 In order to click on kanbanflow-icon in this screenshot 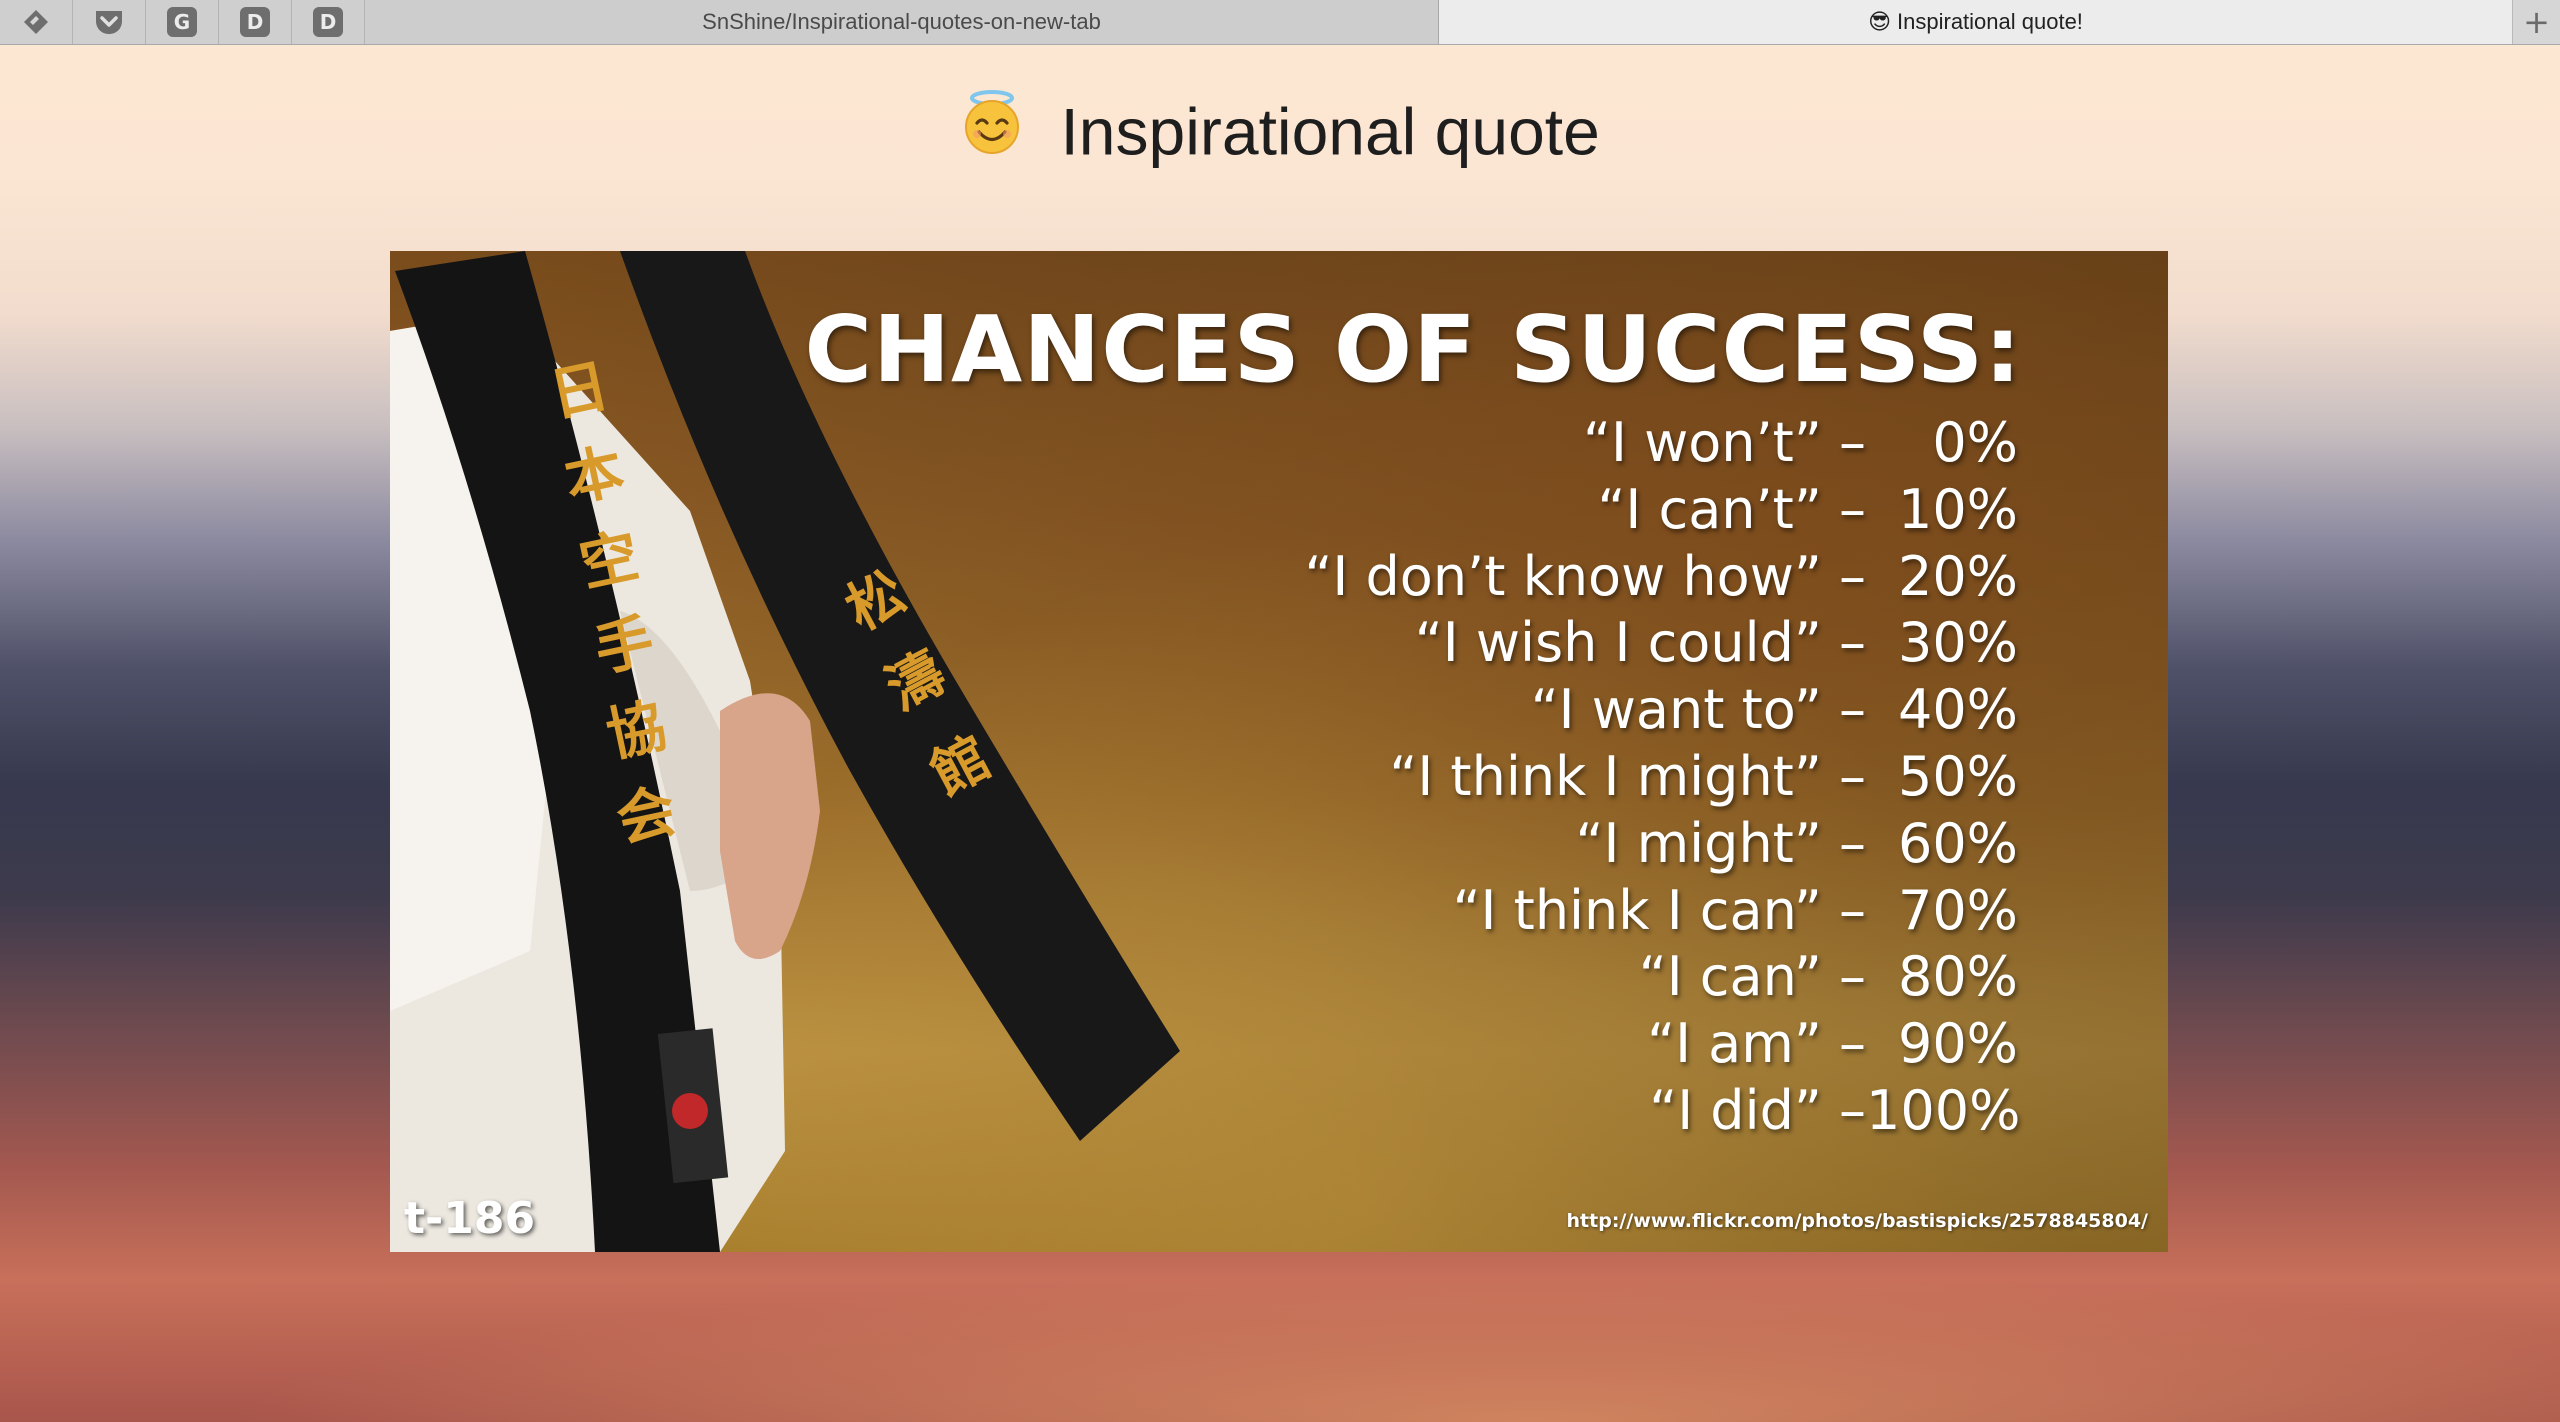, I will do `click(36, 22)`.